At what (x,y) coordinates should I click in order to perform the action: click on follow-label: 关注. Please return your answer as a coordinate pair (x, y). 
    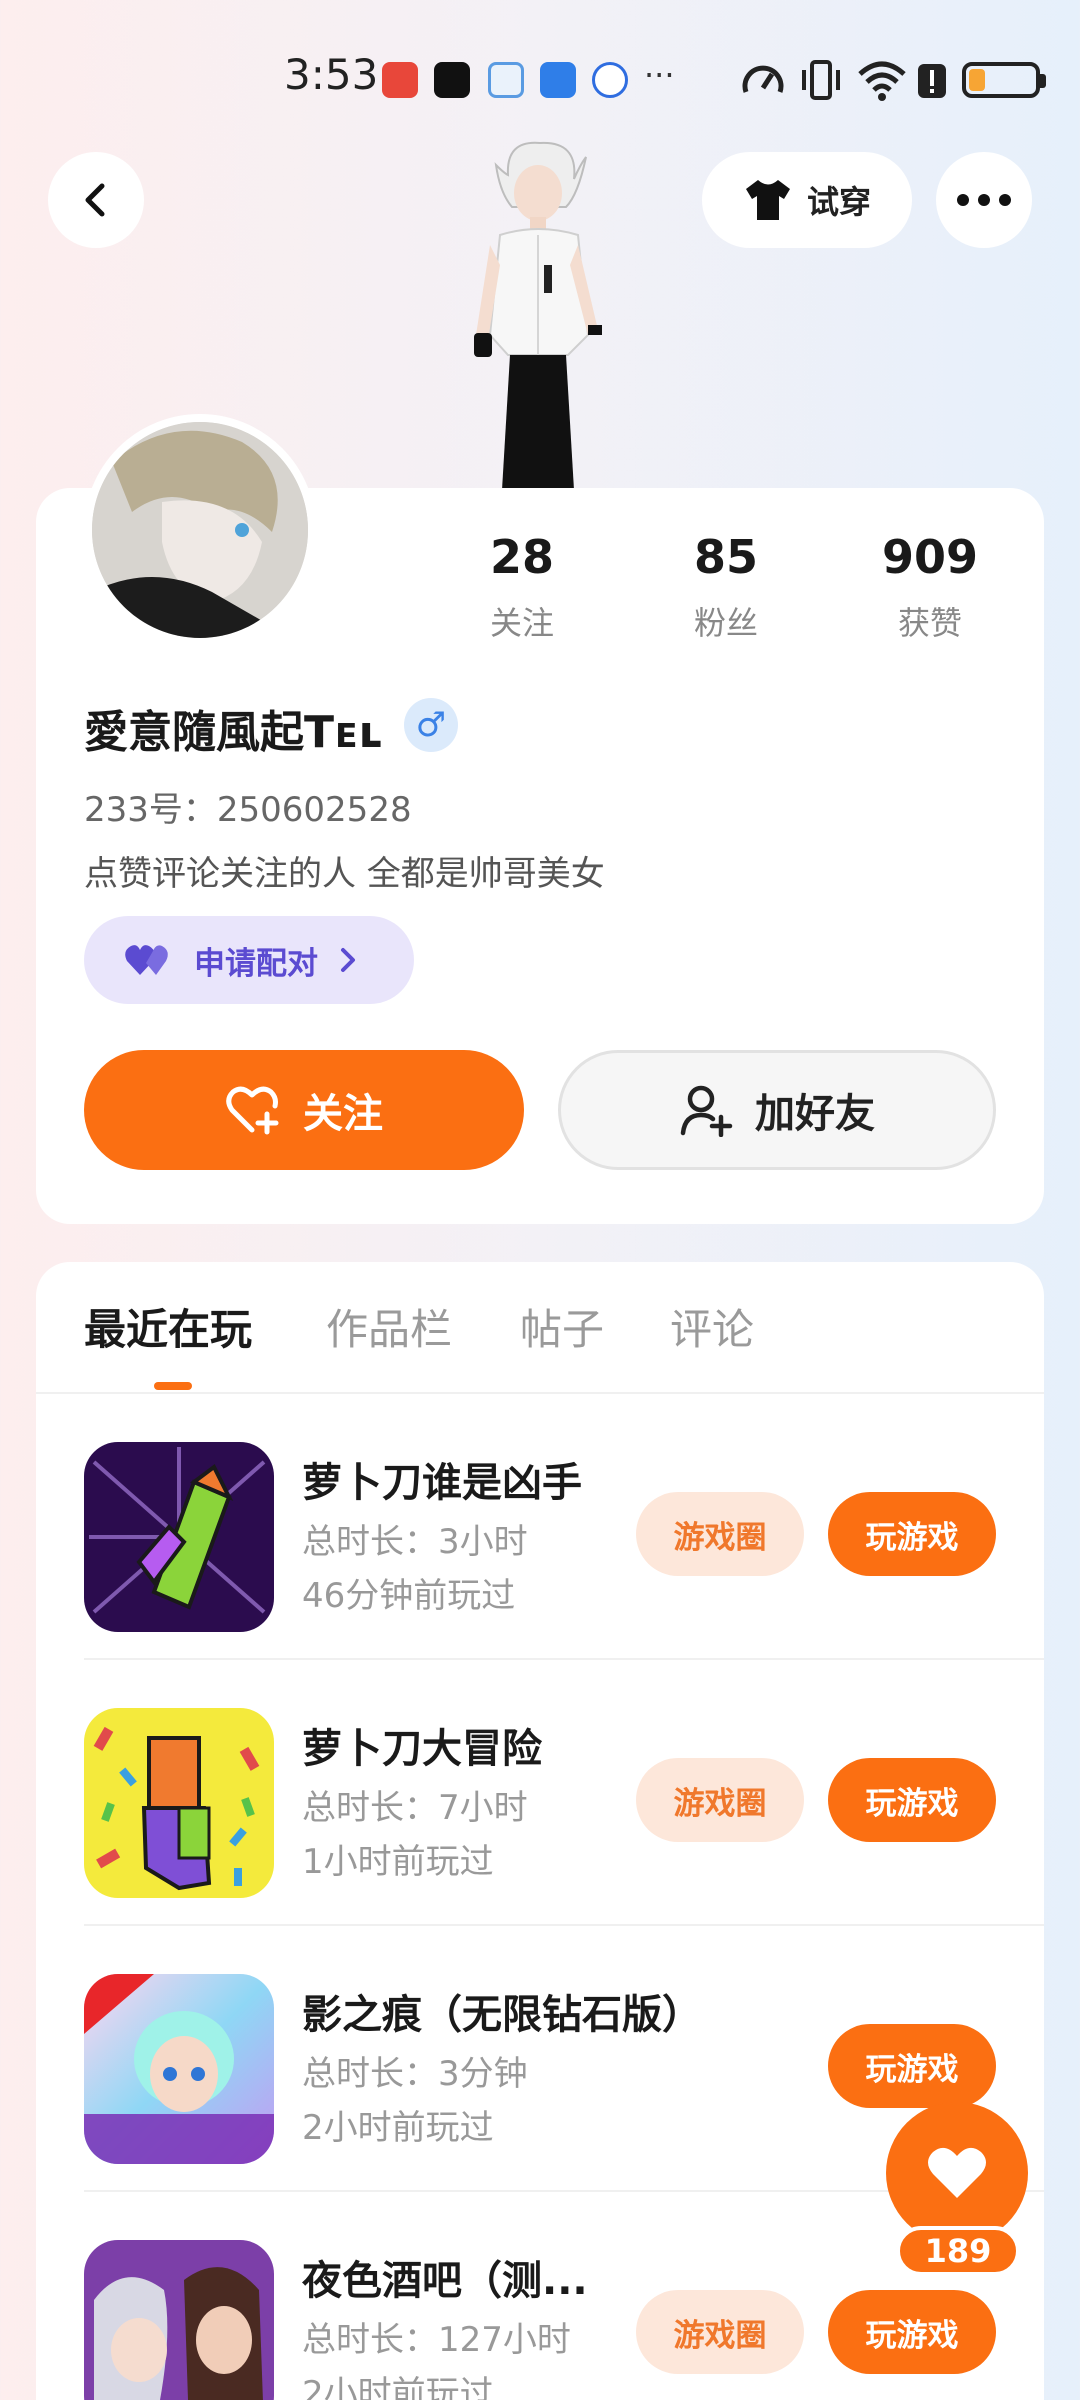
    Looking at the image, I should click on (343, 1114).